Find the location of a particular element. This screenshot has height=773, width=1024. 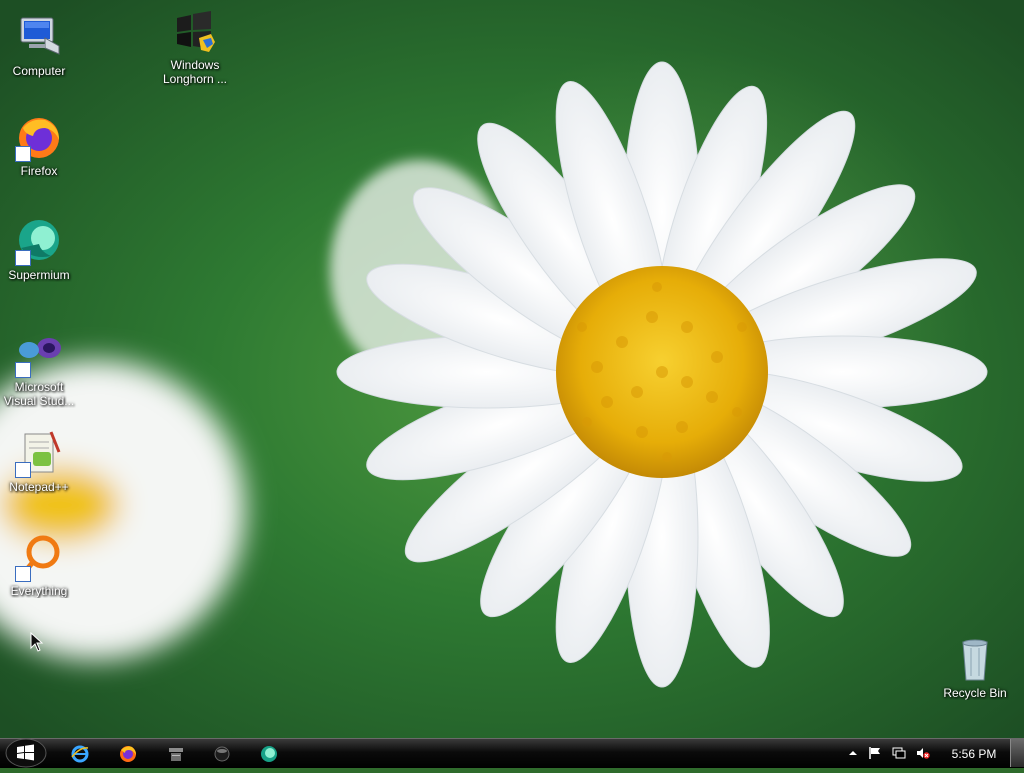

desktop-icon-label: Firefox is located at coordinates (39, 171).